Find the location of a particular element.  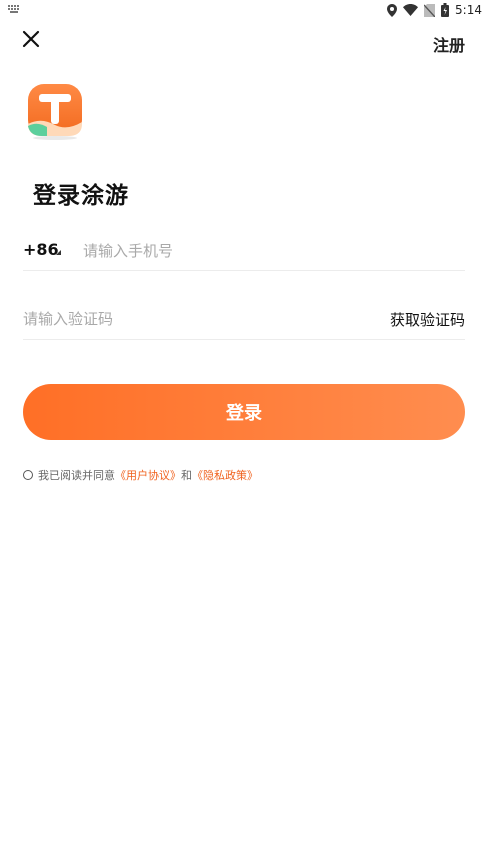

agreement-row: 我已阅读并同意 《用户协议》 和 《隐私政策》 is located at coordinates (140, 475).